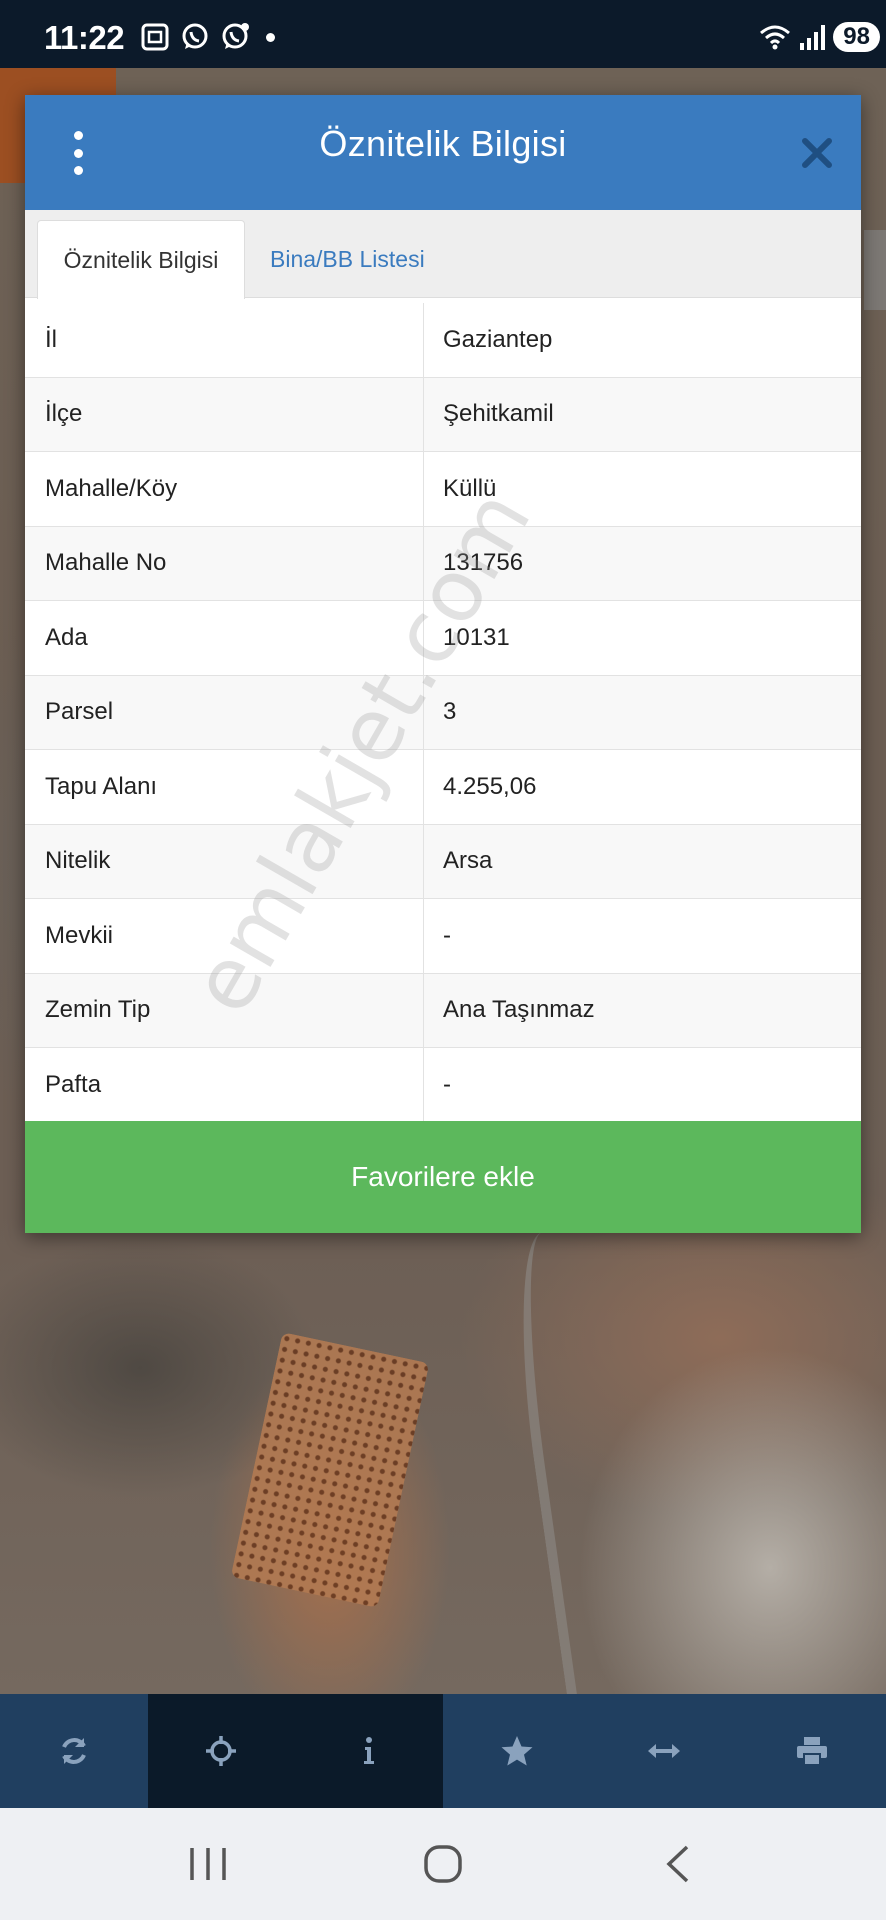  Describe the element at coordinates (224, 340) in the screenshot. I see `row-key: İl` at that location.